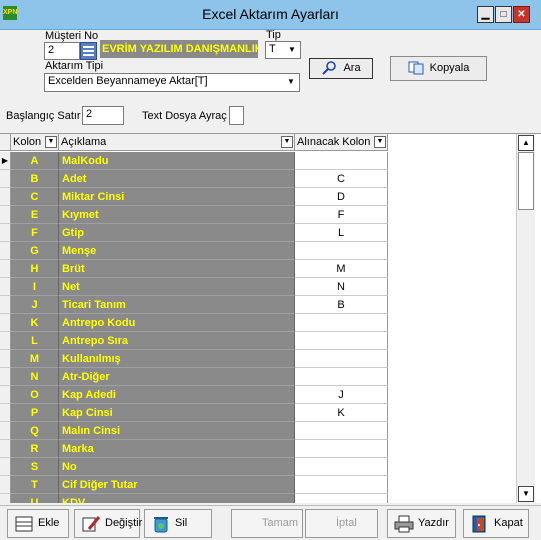 Image resolution: width=541 pixels, height=540 pixels. Describe the element at coordinates (177, 269) in the screenshot. I see `cell-aciklama: Brüt` at that location.